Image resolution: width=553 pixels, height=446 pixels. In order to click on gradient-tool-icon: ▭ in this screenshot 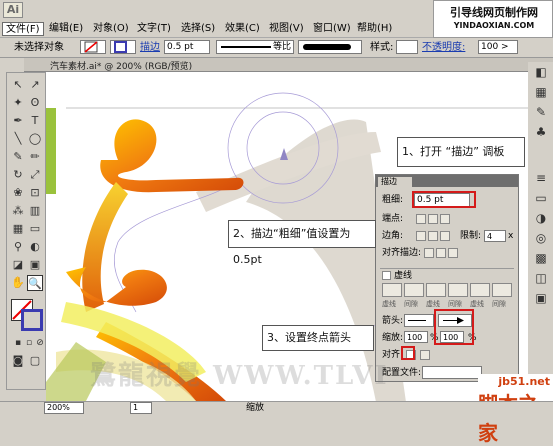, I will do `click(35, 229)`.